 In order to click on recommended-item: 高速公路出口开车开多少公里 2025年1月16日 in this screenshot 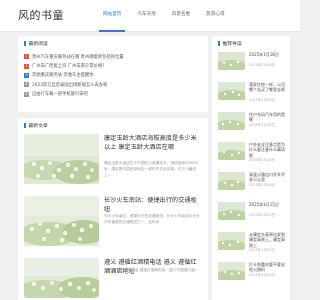, I will do `click(251, 185)`.